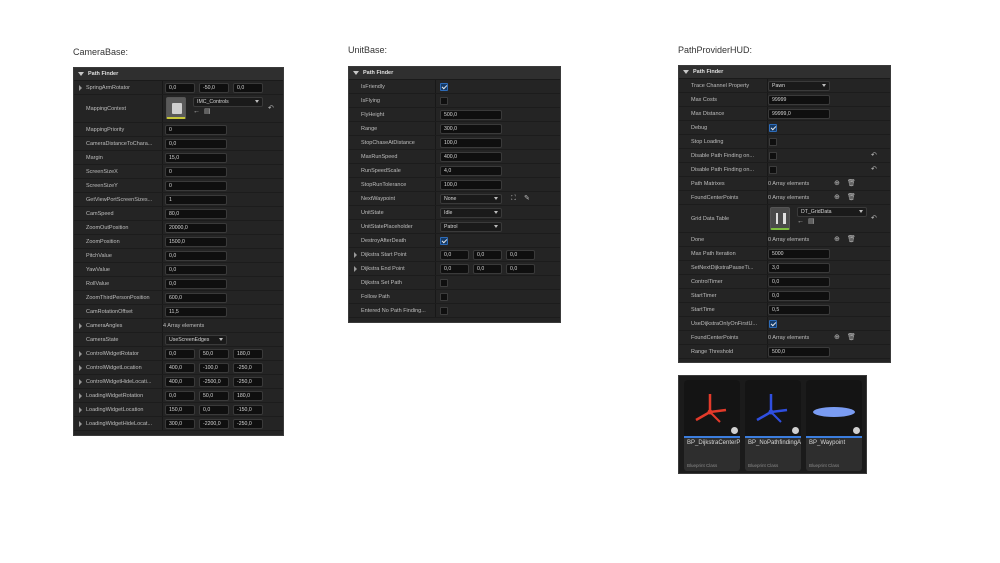  I want to click on numeric-field: 0,5, so click(799, 310).